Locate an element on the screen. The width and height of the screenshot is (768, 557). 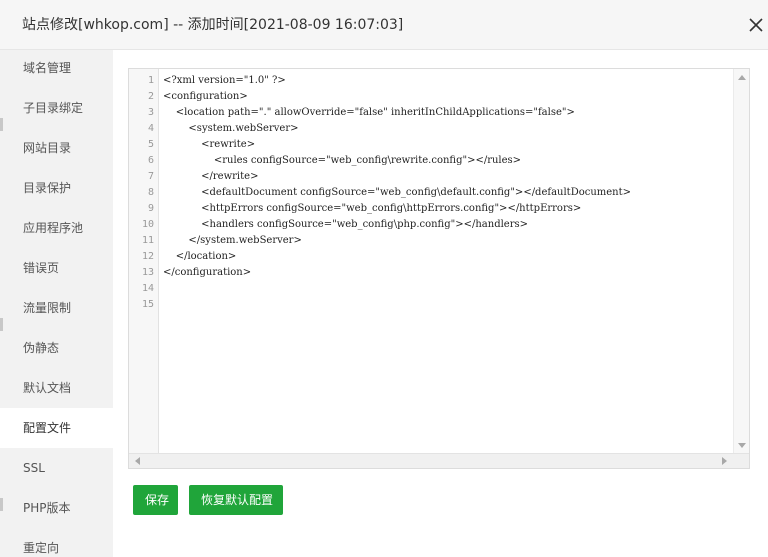
line-number: 7 is located at coordinates (150, 176).